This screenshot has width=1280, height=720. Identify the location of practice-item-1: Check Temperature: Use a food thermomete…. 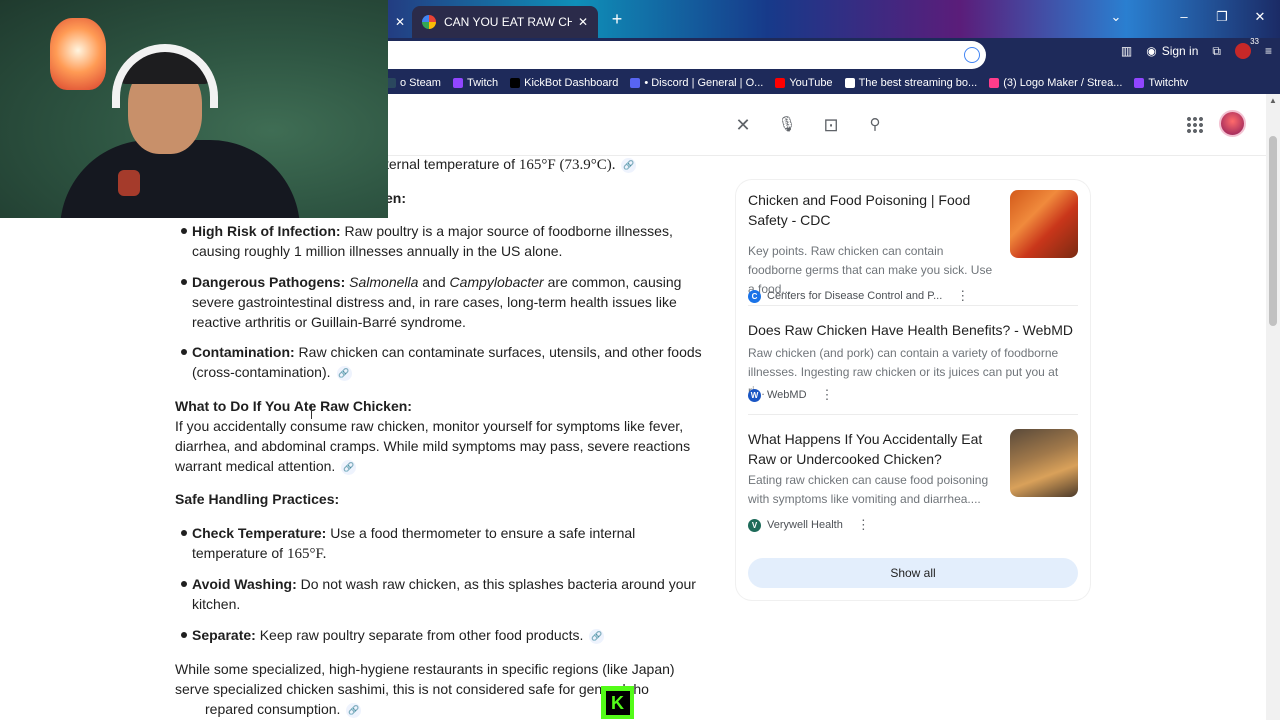
(414, 543).